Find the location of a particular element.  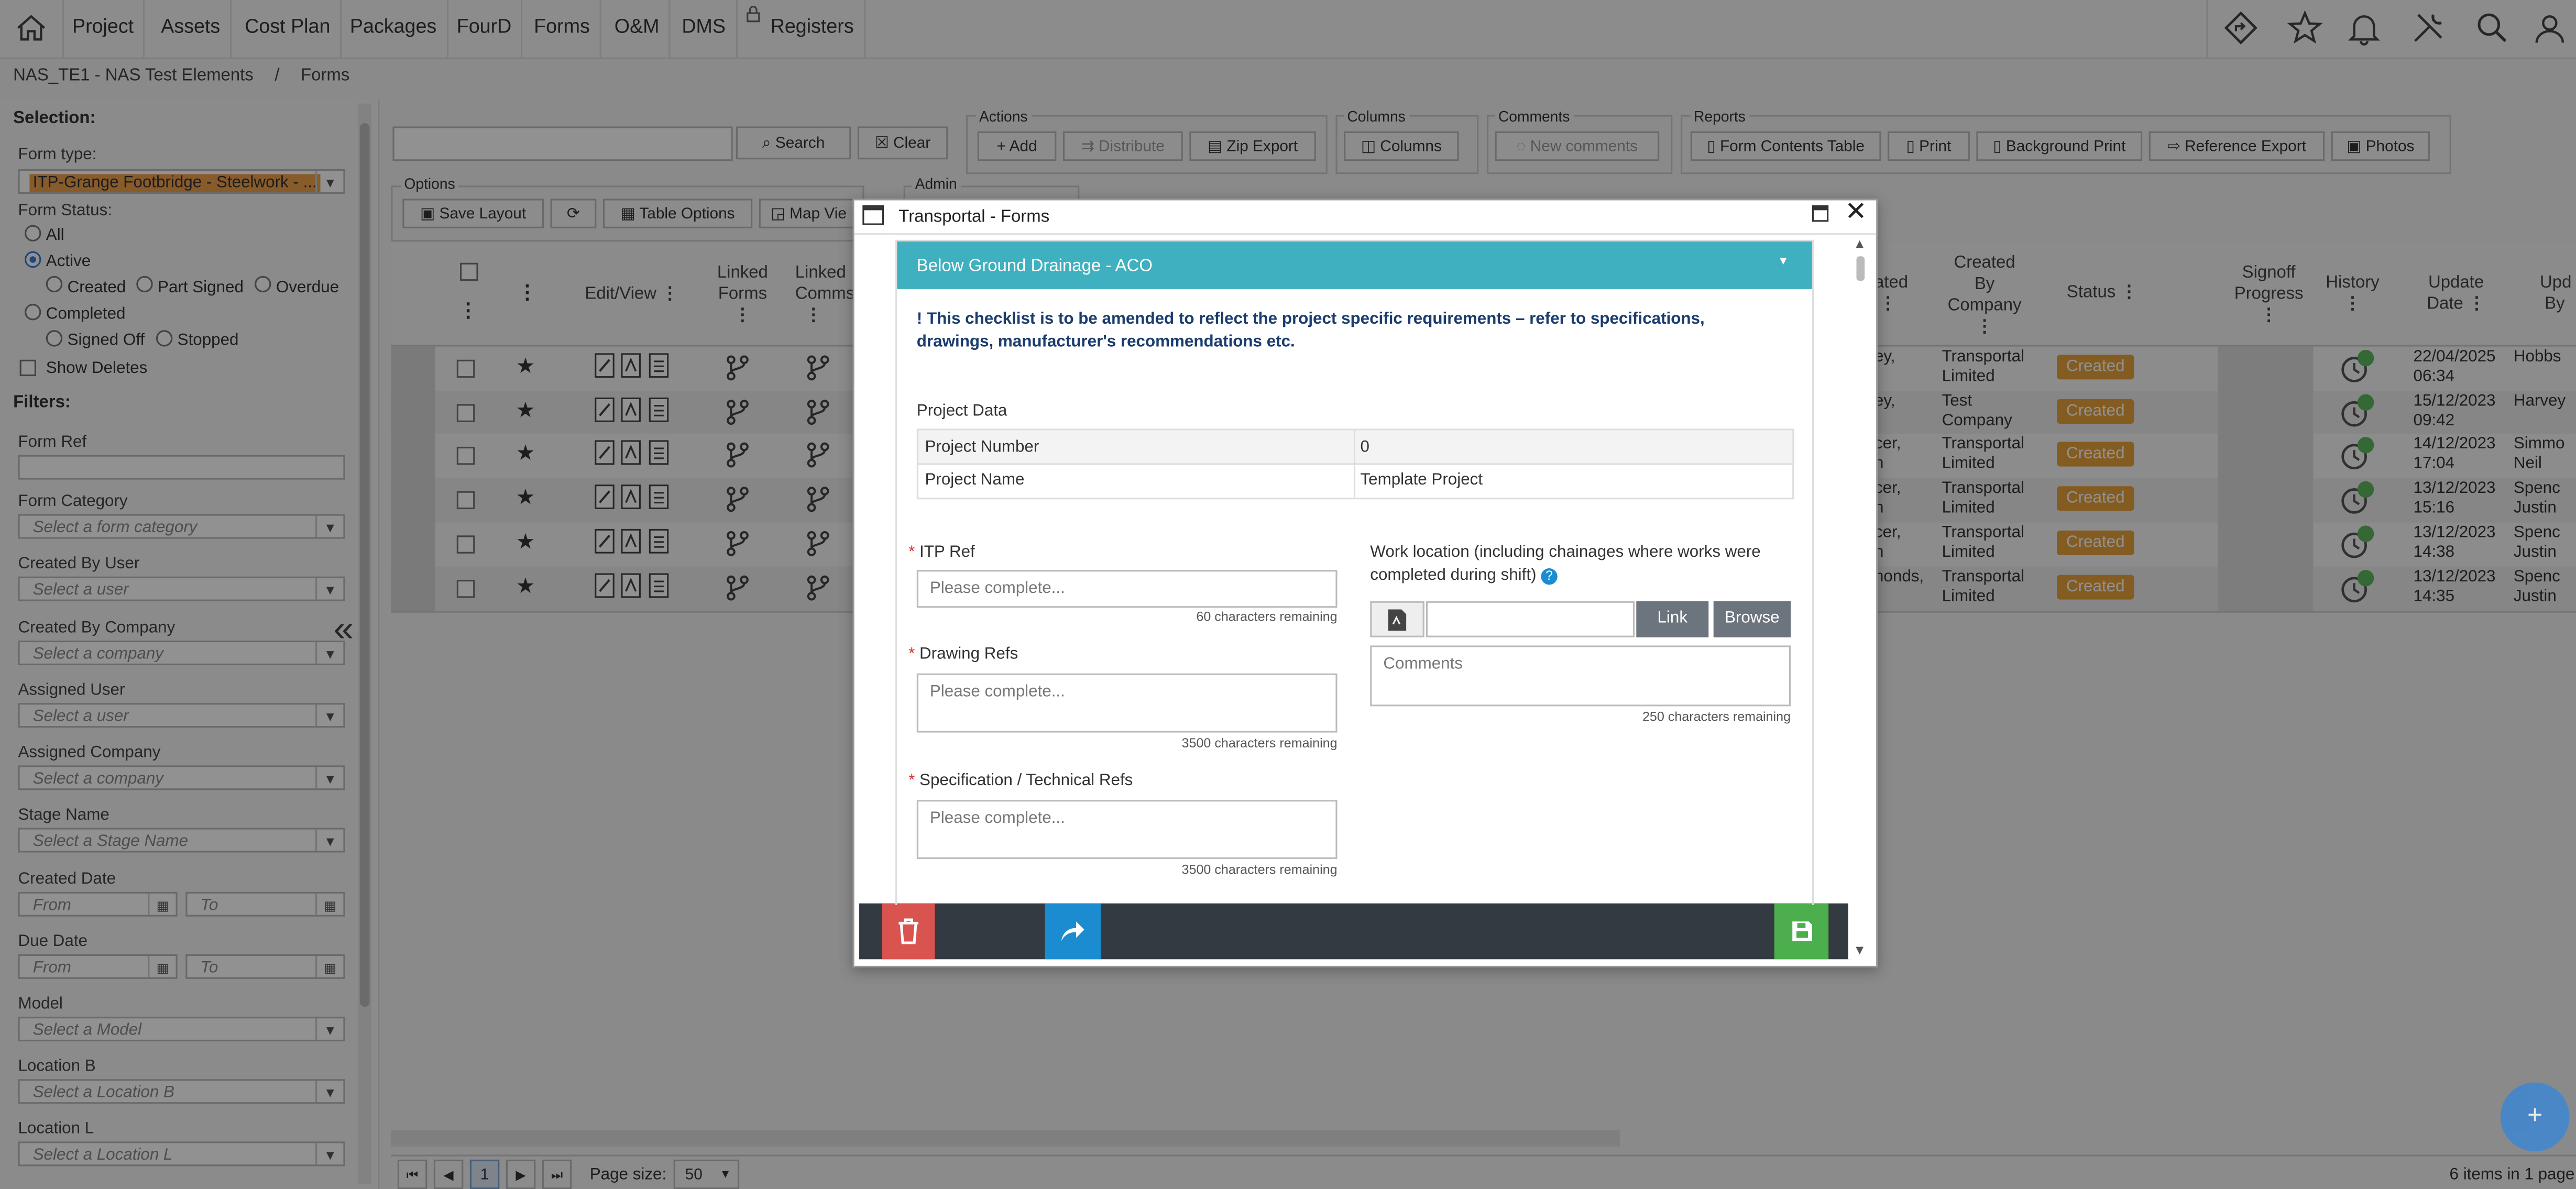

delete-button is located at coordinates (908, 932).